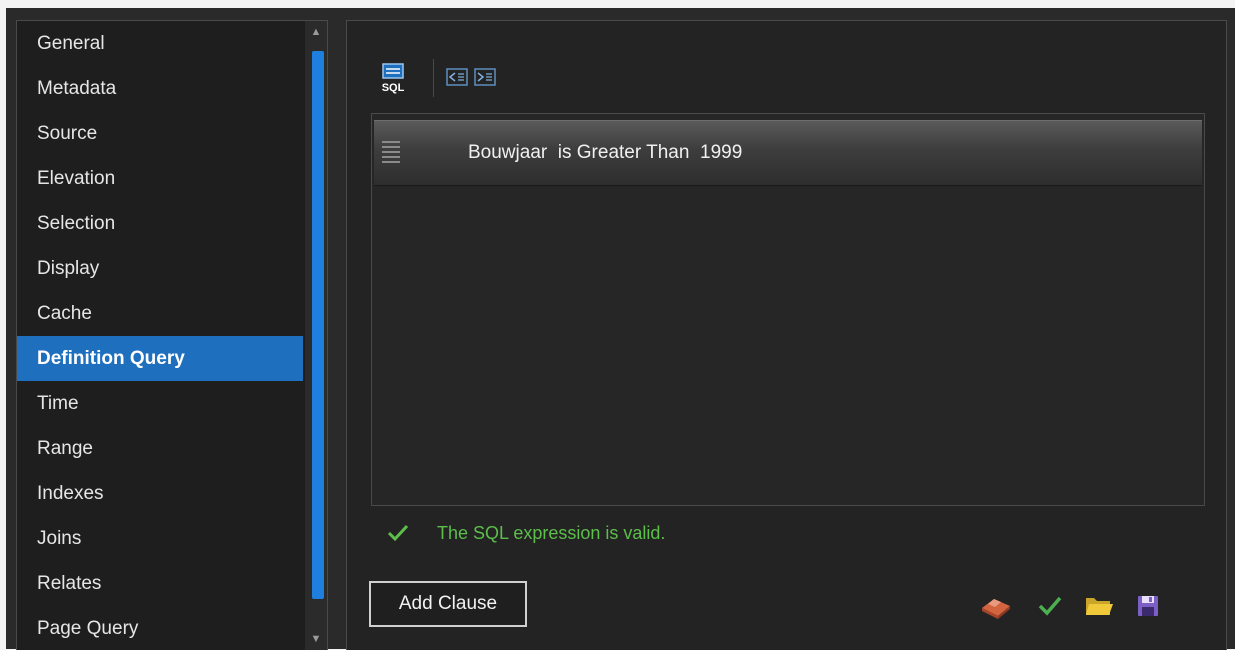 This screenshot has height=650, width=1235. What do you see at coordinates (318, 325) in the screenshot?
I see `scroll-thumb` at bounding box center [318, 325].